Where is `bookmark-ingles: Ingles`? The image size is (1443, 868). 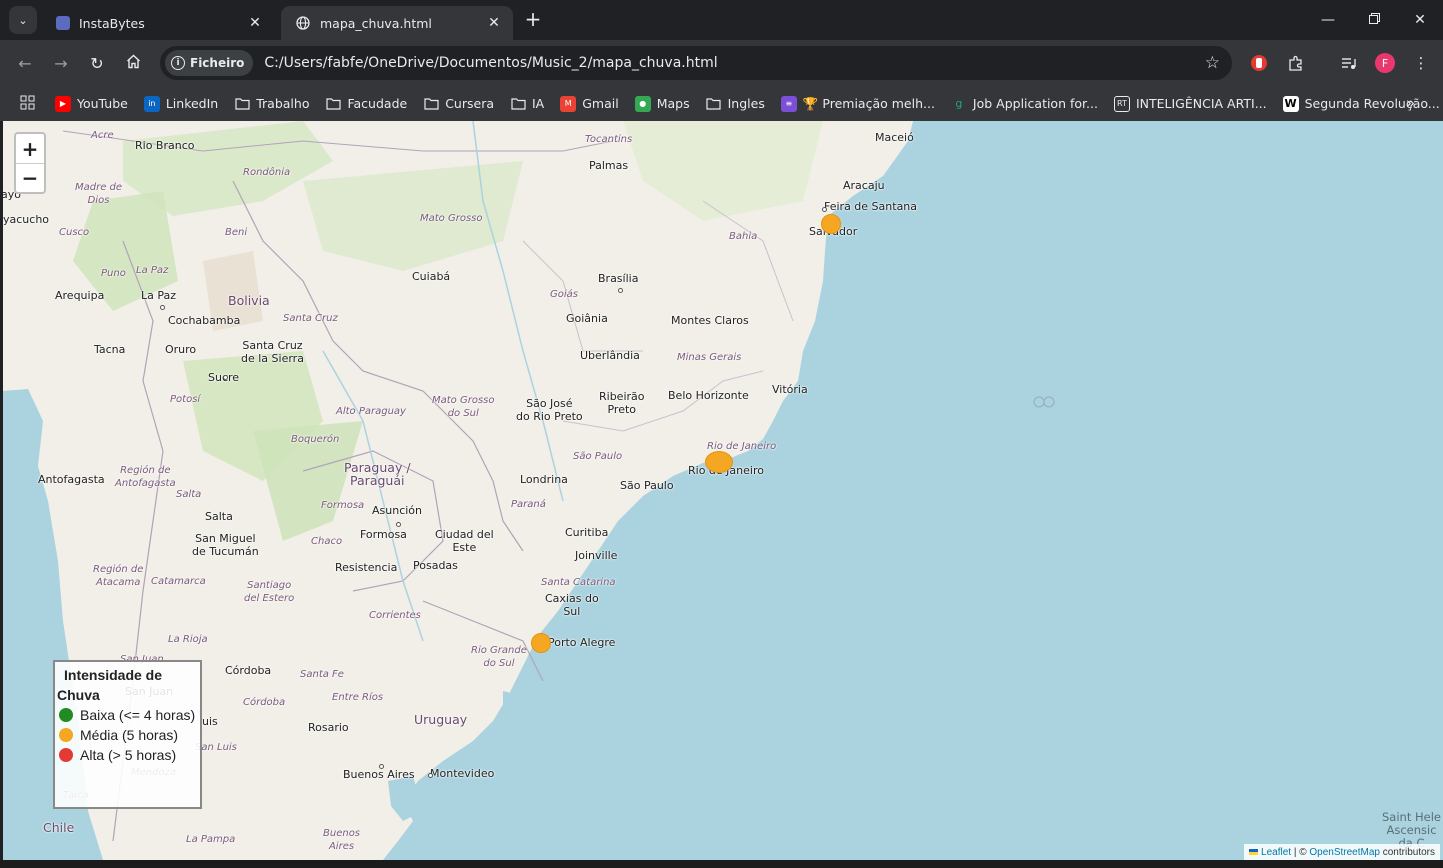
bookmark-ingles: Ingles is located at coordinates (735, 104).